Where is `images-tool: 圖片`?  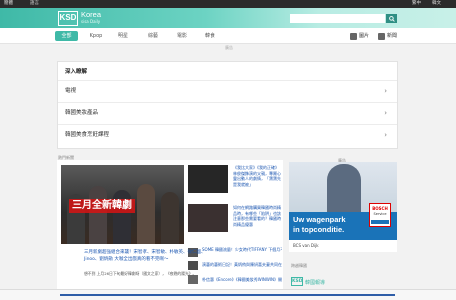
images-tool: 圖片 is located at coordinates (359, 36).